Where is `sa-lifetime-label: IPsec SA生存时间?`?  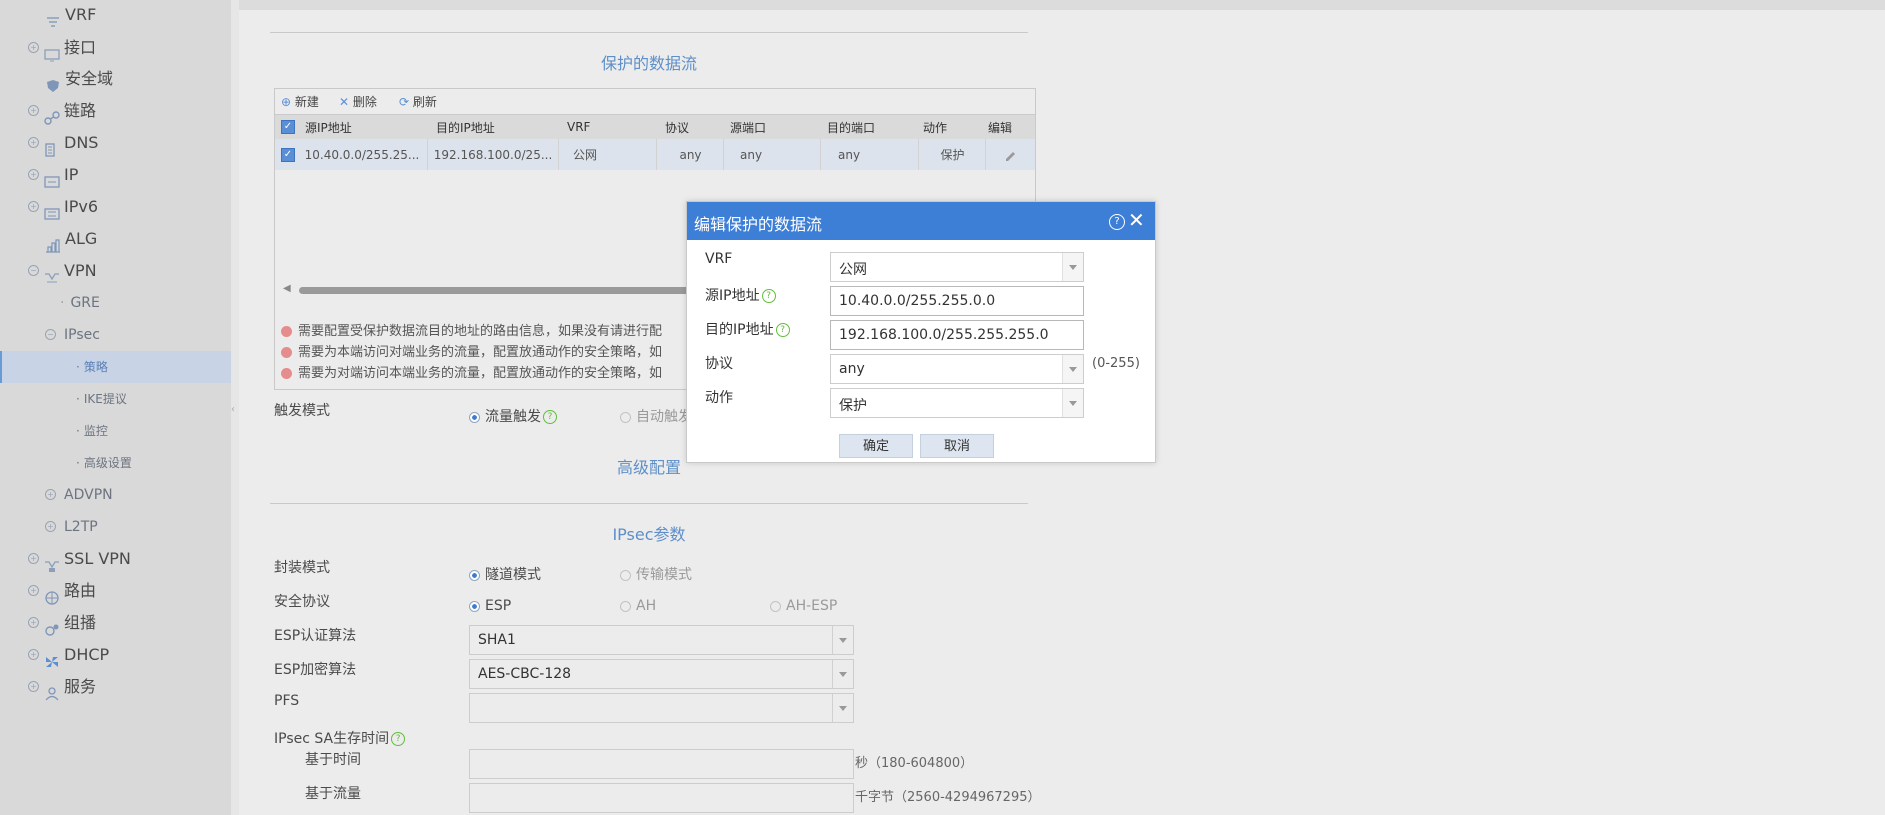
sa-lifetime-label: IPsec SA生存时间? is located at coordinates (340, 738).